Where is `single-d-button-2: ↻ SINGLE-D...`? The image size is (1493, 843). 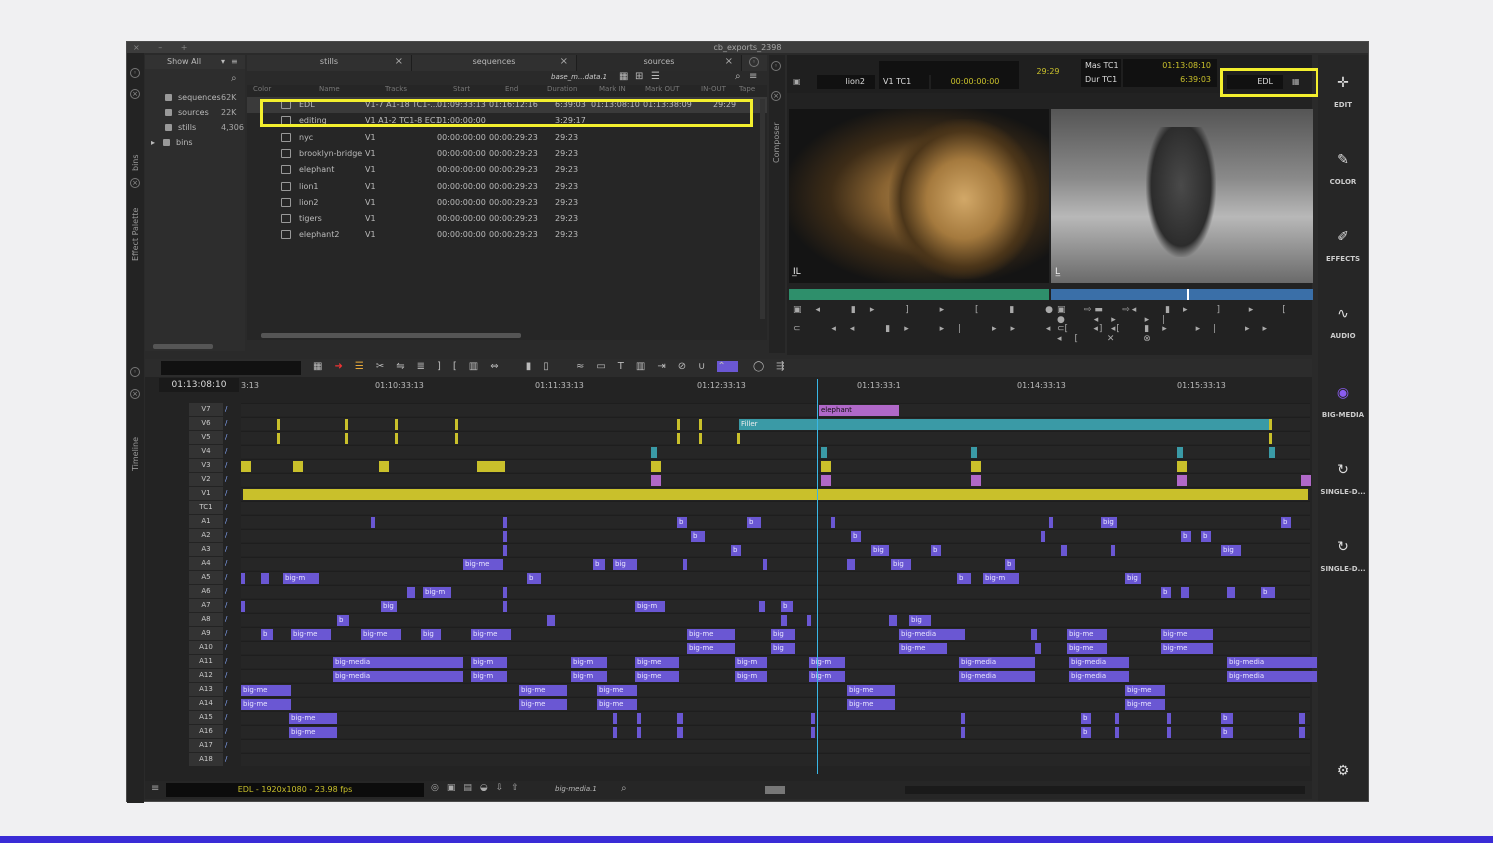
single-d-button-2: ↻ SINGLE-D... is located at coordinates (1343, 556).